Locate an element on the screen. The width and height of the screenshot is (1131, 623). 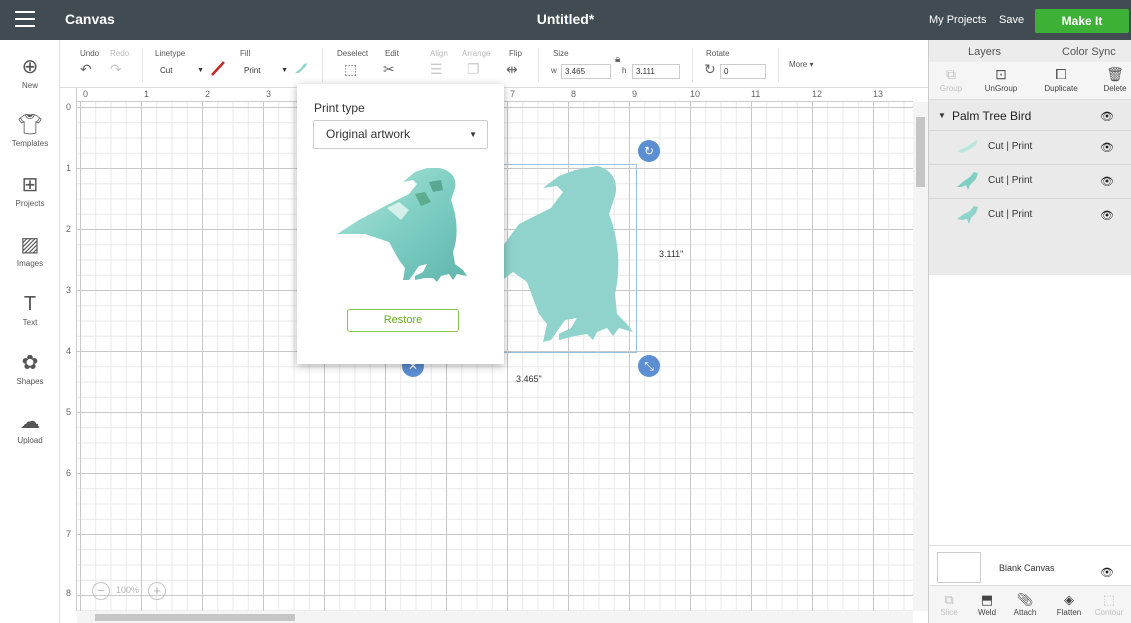
sidebar-item-new: ⊕ New is located at coordinates (30, 72).